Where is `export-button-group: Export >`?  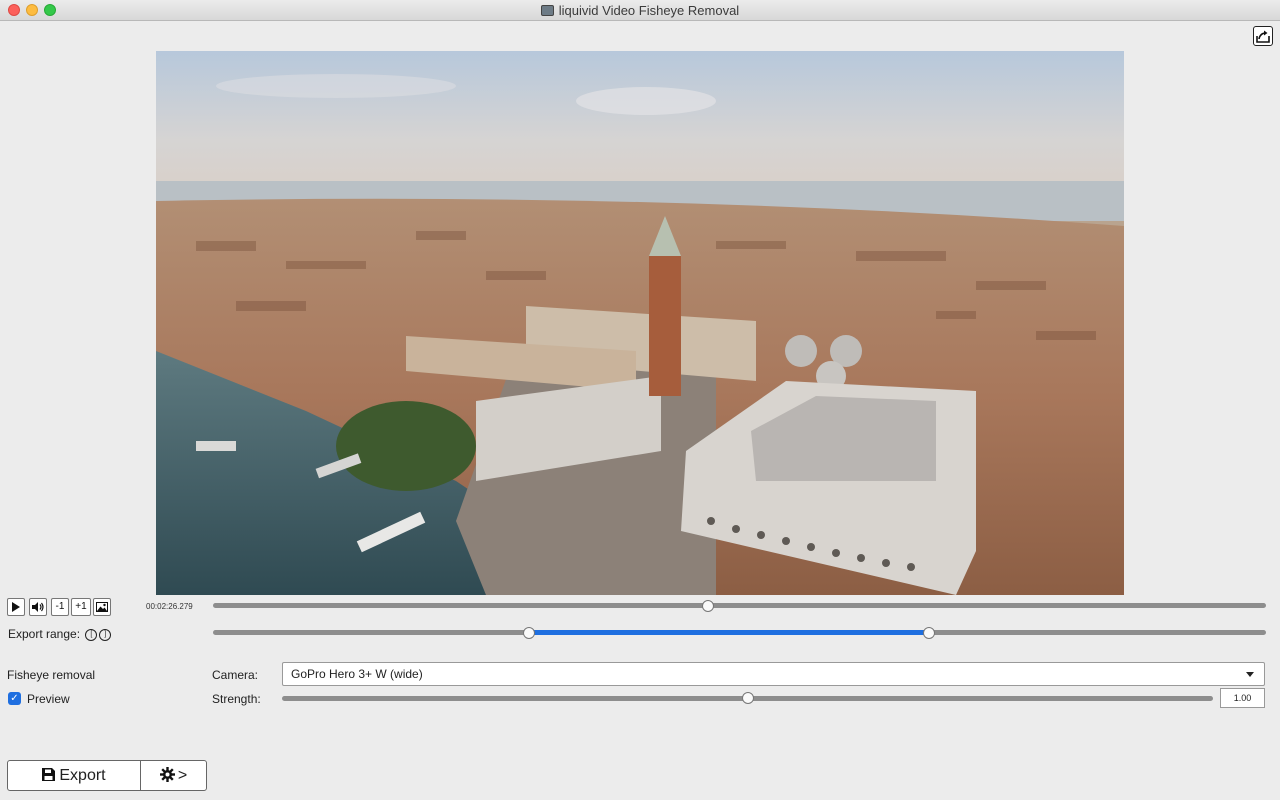 export-button-group: Export > is located at coordinates (107, 775).